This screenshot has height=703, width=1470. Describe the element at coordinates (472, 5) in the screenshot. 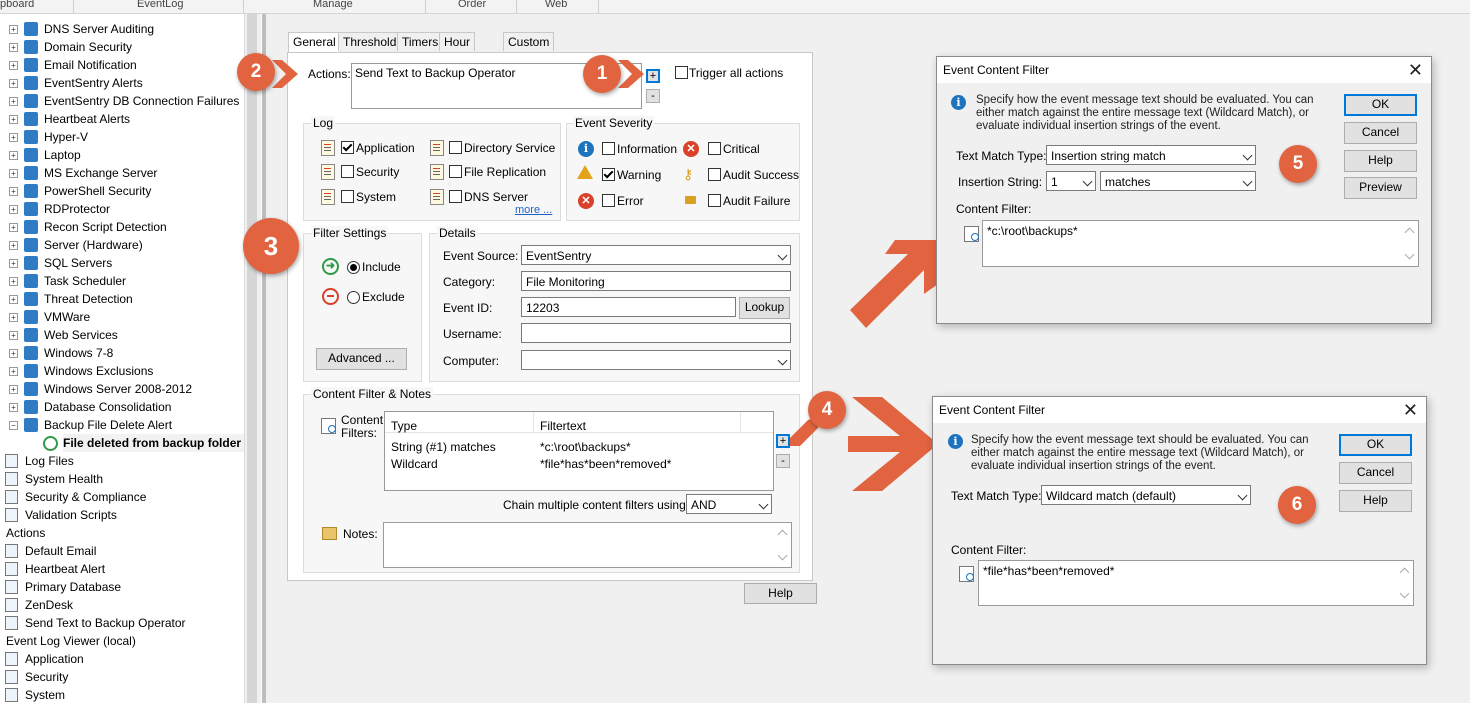

I see `ribbon-tab-order: Order` at that location.